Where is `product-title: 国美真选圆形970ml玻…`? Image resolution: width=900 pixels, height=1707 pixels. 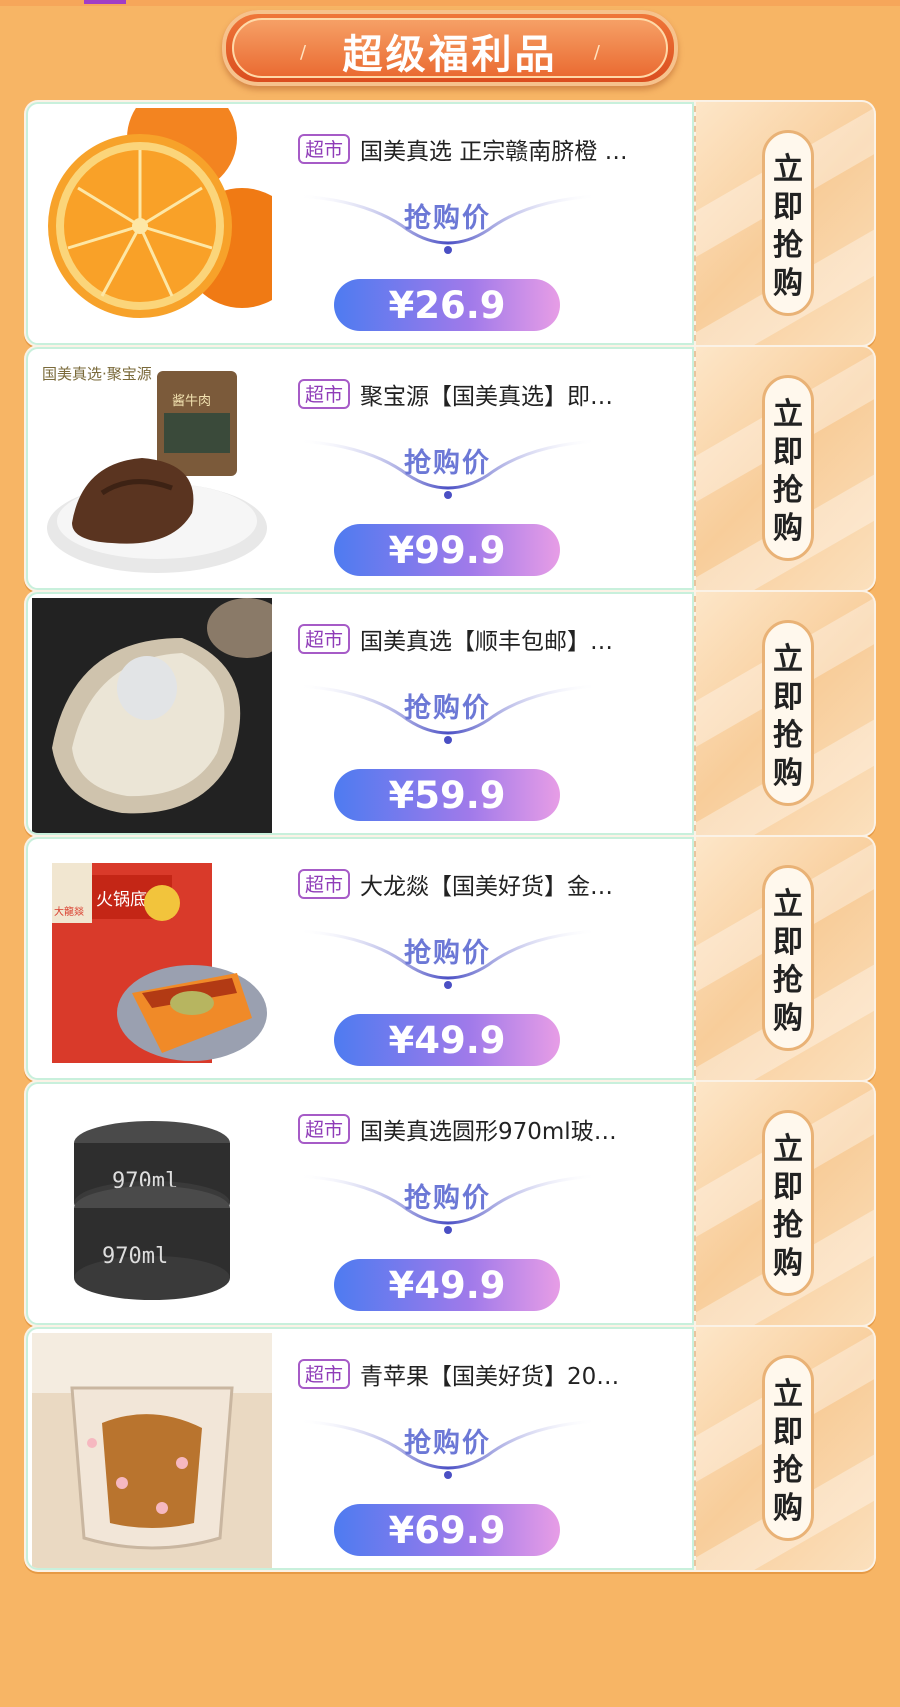
product-title: 国美真选圆形970ml玻… is located at coordinates (523, 1129).